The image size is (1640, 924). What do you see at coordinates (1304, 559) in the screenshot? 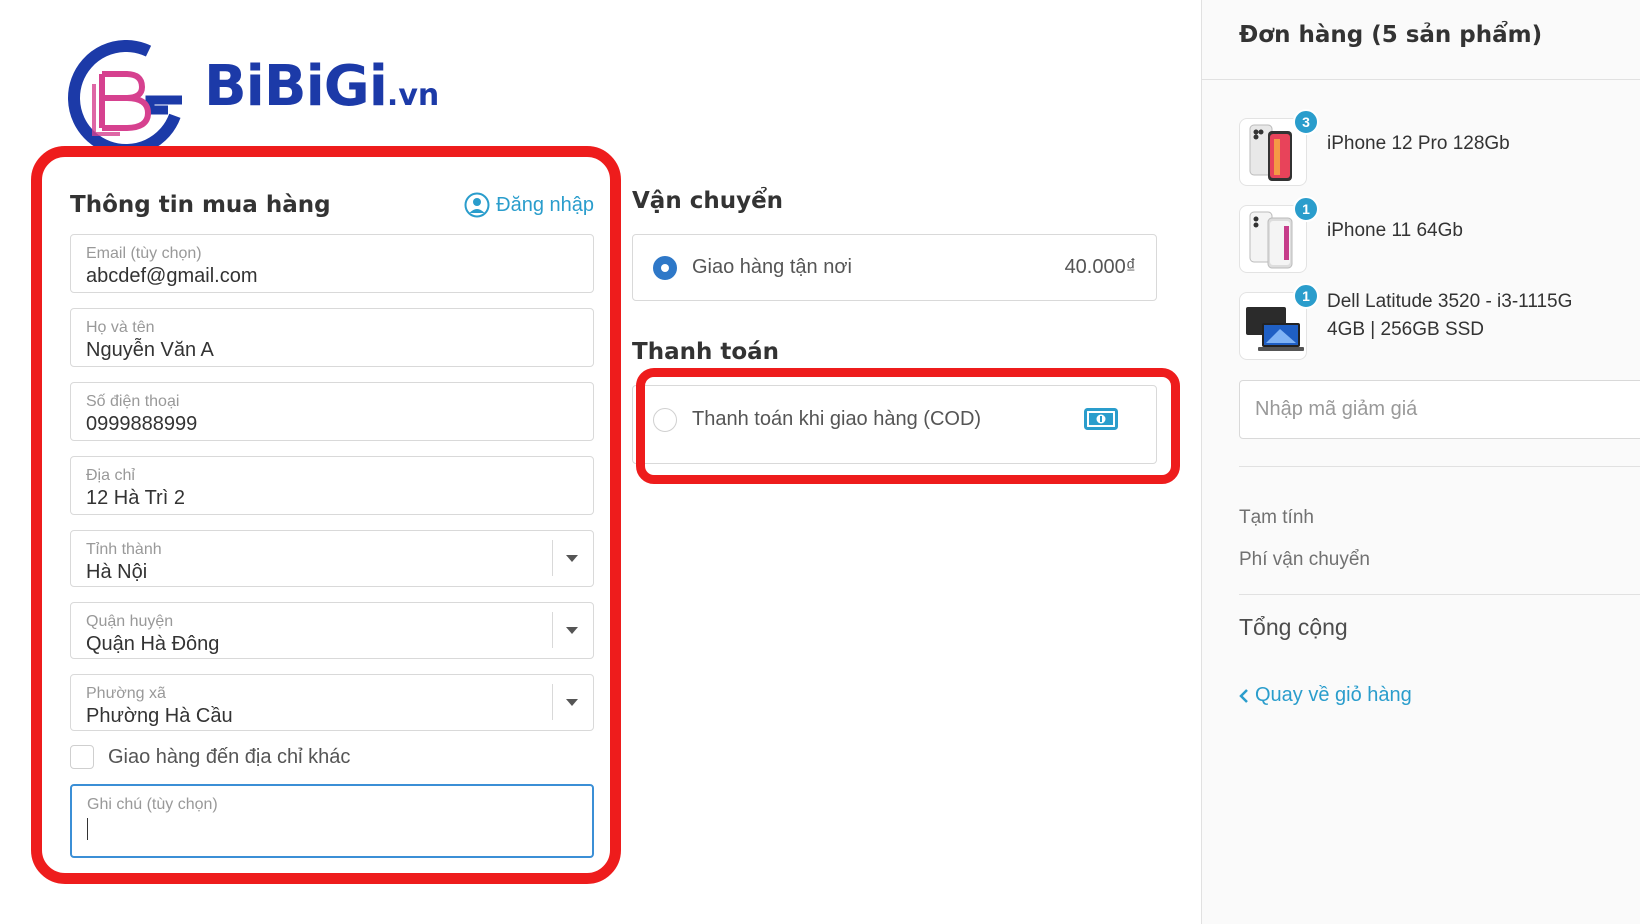
I see `shipping-fee-label: Phí vận chuyển` at bounding box center [1304, 559].